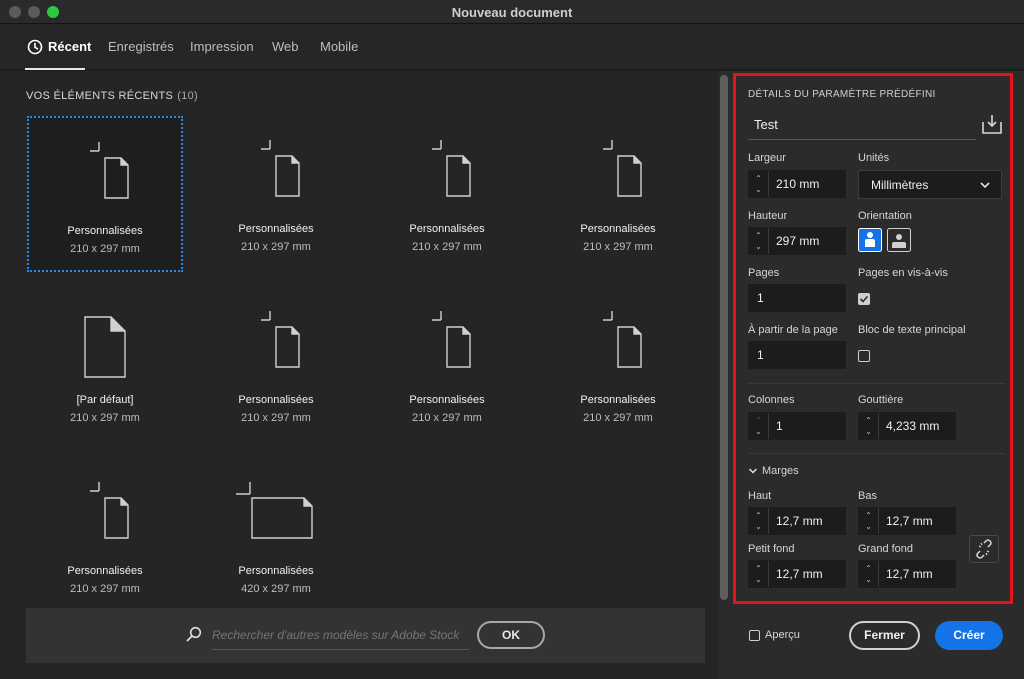  I want to click on recent-item: [Par défaut] 210 x 297 mm, so click(105, 365).